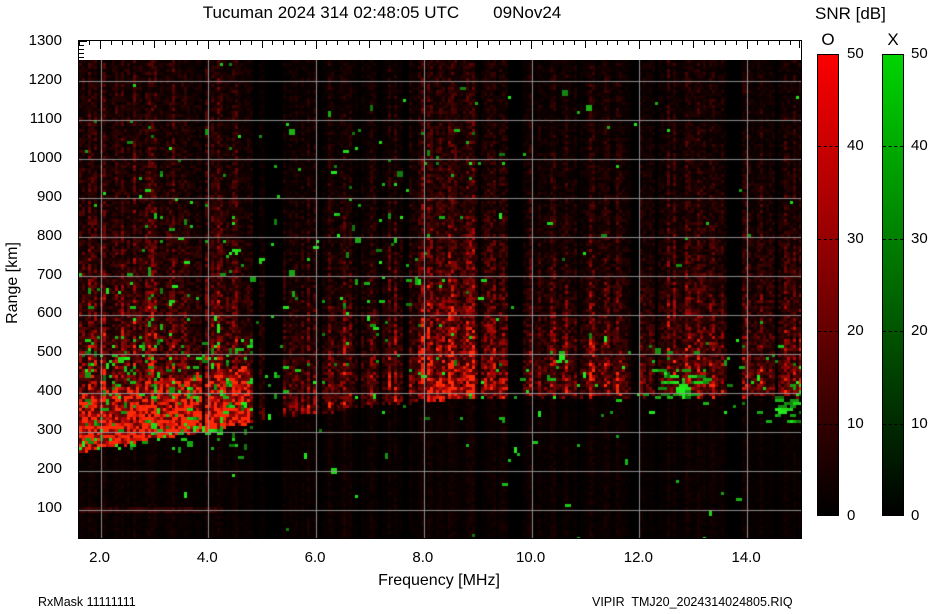 This screenshot has height=614, width=932. What do you see at coordinates (746, 557) in the screenshot?
I see `x-tick-label: 14.0` at bounding box center [746, 557].